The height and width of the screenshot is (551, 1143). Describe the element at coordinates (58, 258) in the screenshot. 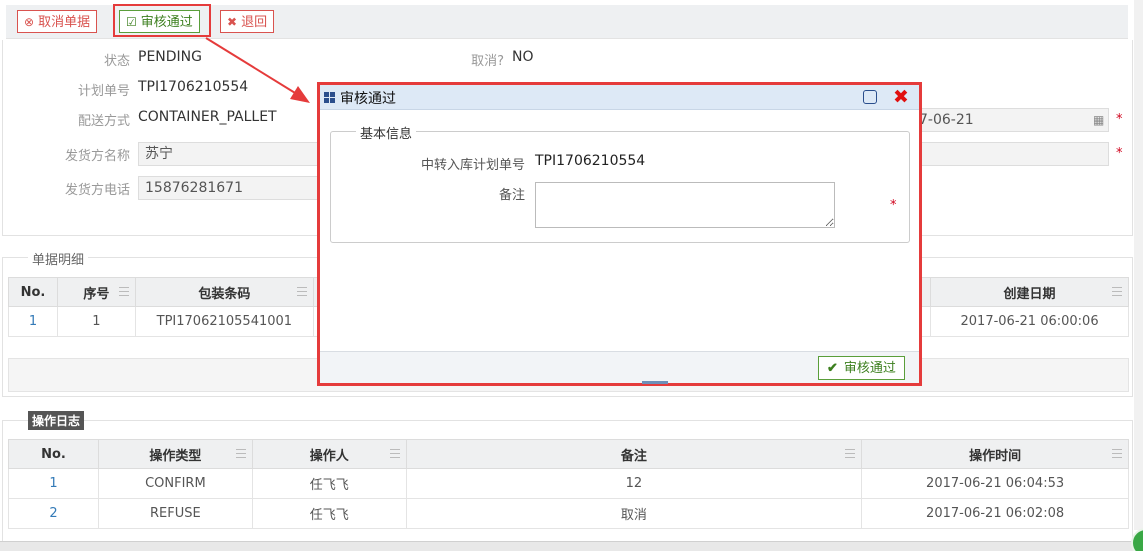

I see `details-legend: 单据明细` at that location.